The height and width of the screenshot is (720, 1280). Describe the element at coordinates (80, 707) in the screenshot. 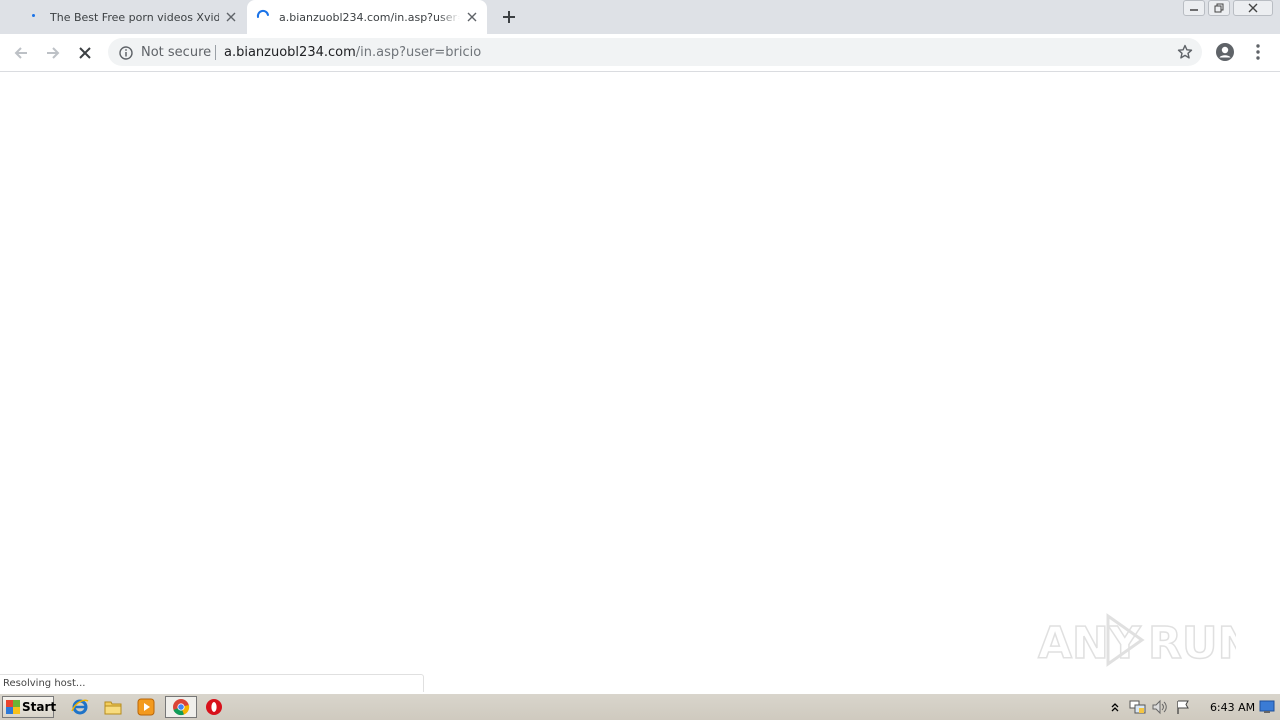

I see `internet-explorer-icon` at that location.